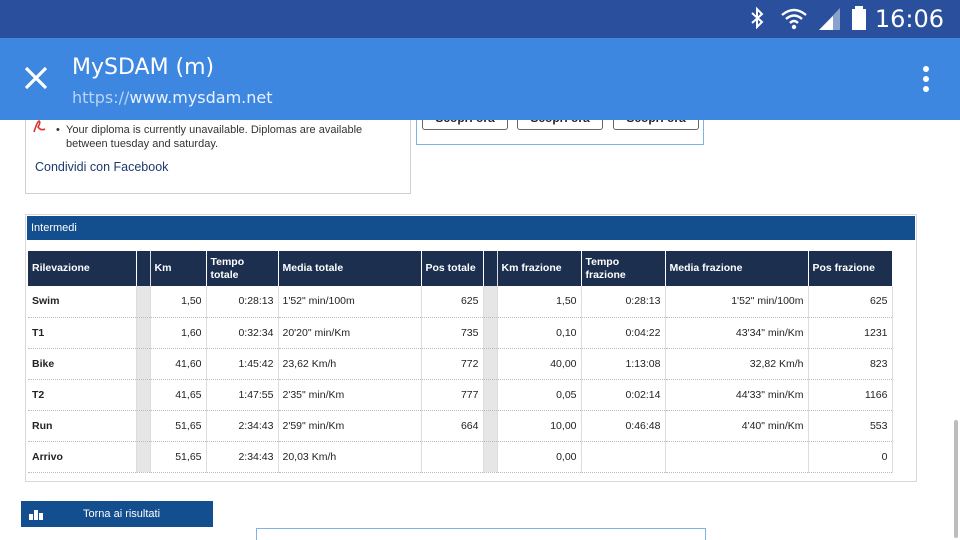 Image resolution: width=960 pixels, height=540 pixels. What do you see at coordinates (850, 333) in the screenshot?
I see `row-pos-frazione: 1231` at bounding box center [850, 333].